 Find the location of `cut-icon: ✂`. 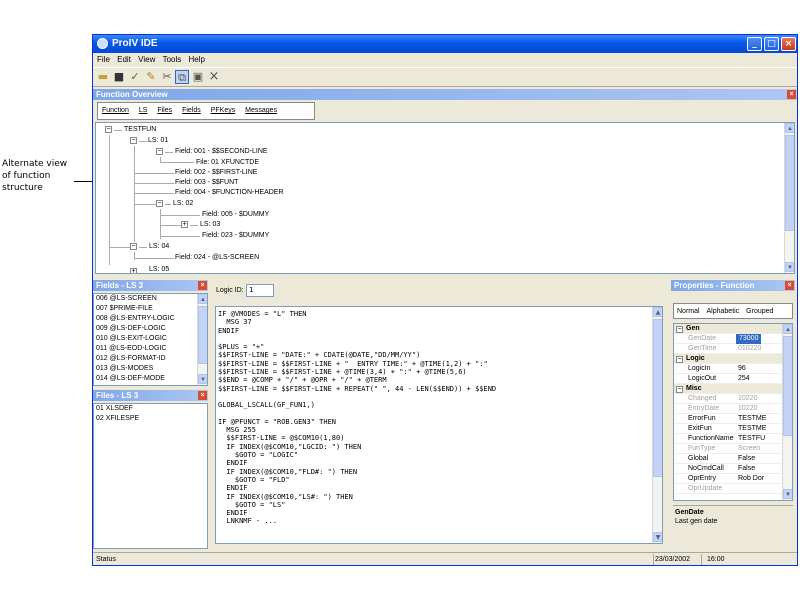

cut-icon: ✂ is located at coordinates (167, 77).